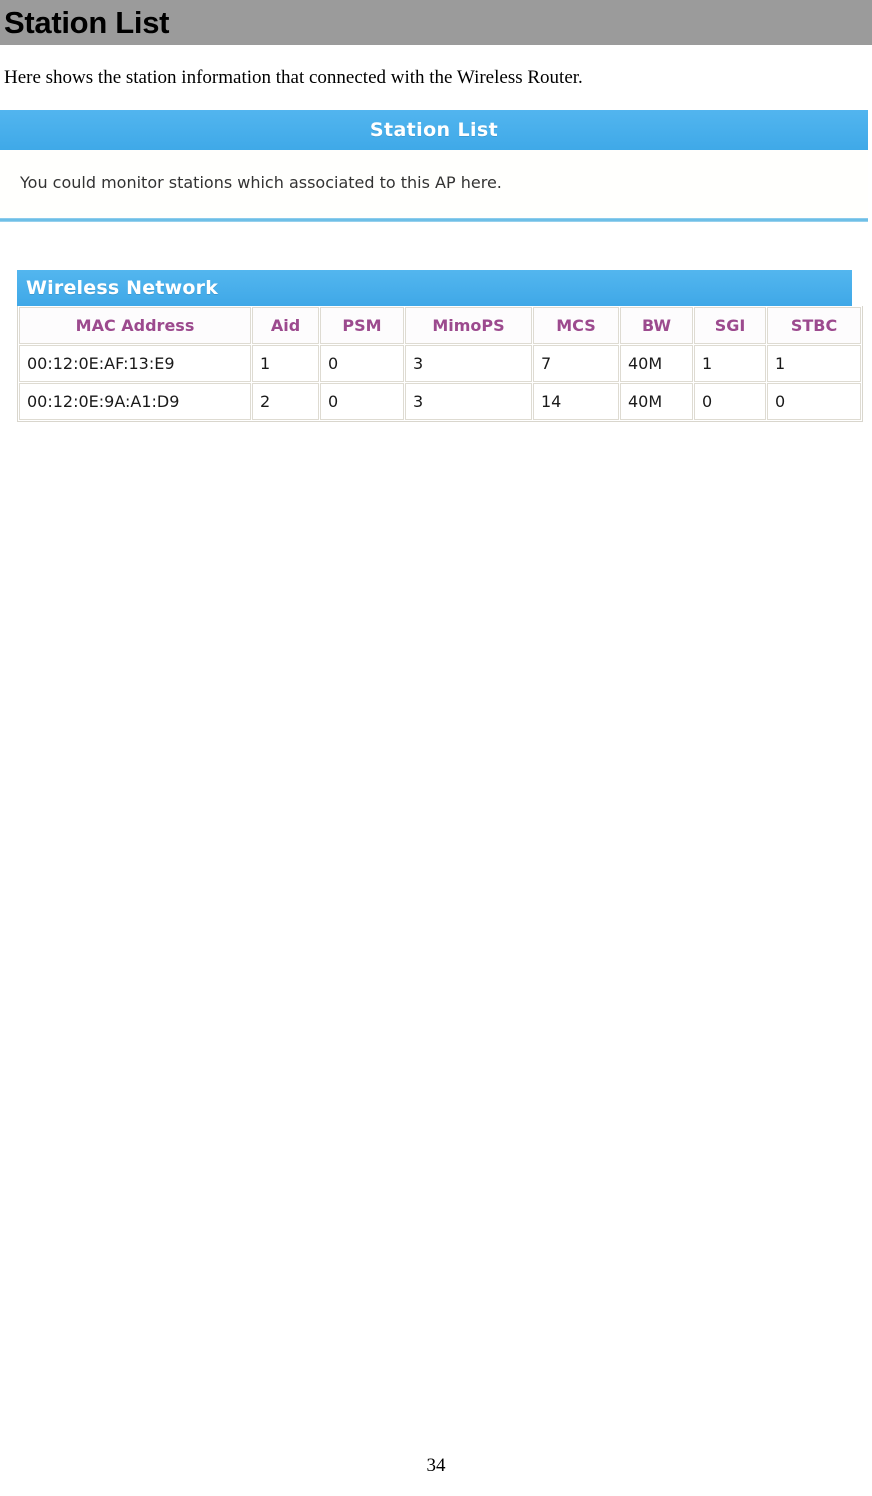  Describe the element at coordinates (135, 401) in the screenshot. I see `cell-mac-address: 00:12:0E:9A:A1:D9` at that location.